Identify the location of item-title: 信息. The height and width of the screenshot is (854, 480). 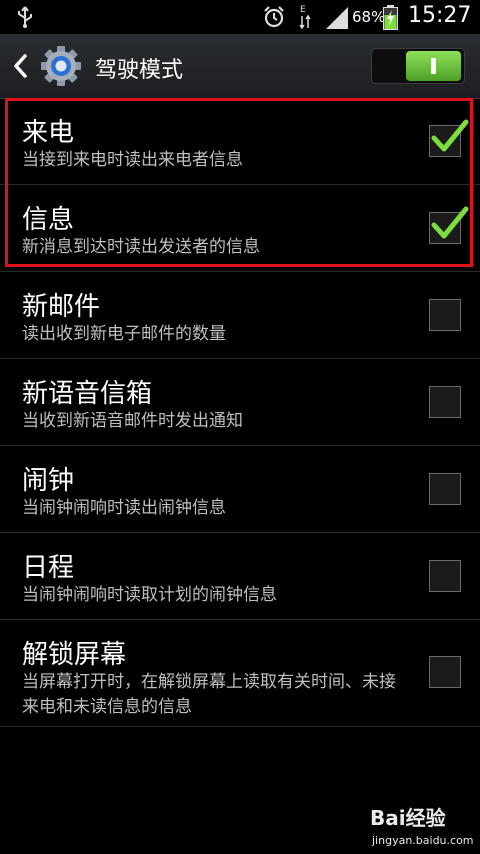
(48, 220).